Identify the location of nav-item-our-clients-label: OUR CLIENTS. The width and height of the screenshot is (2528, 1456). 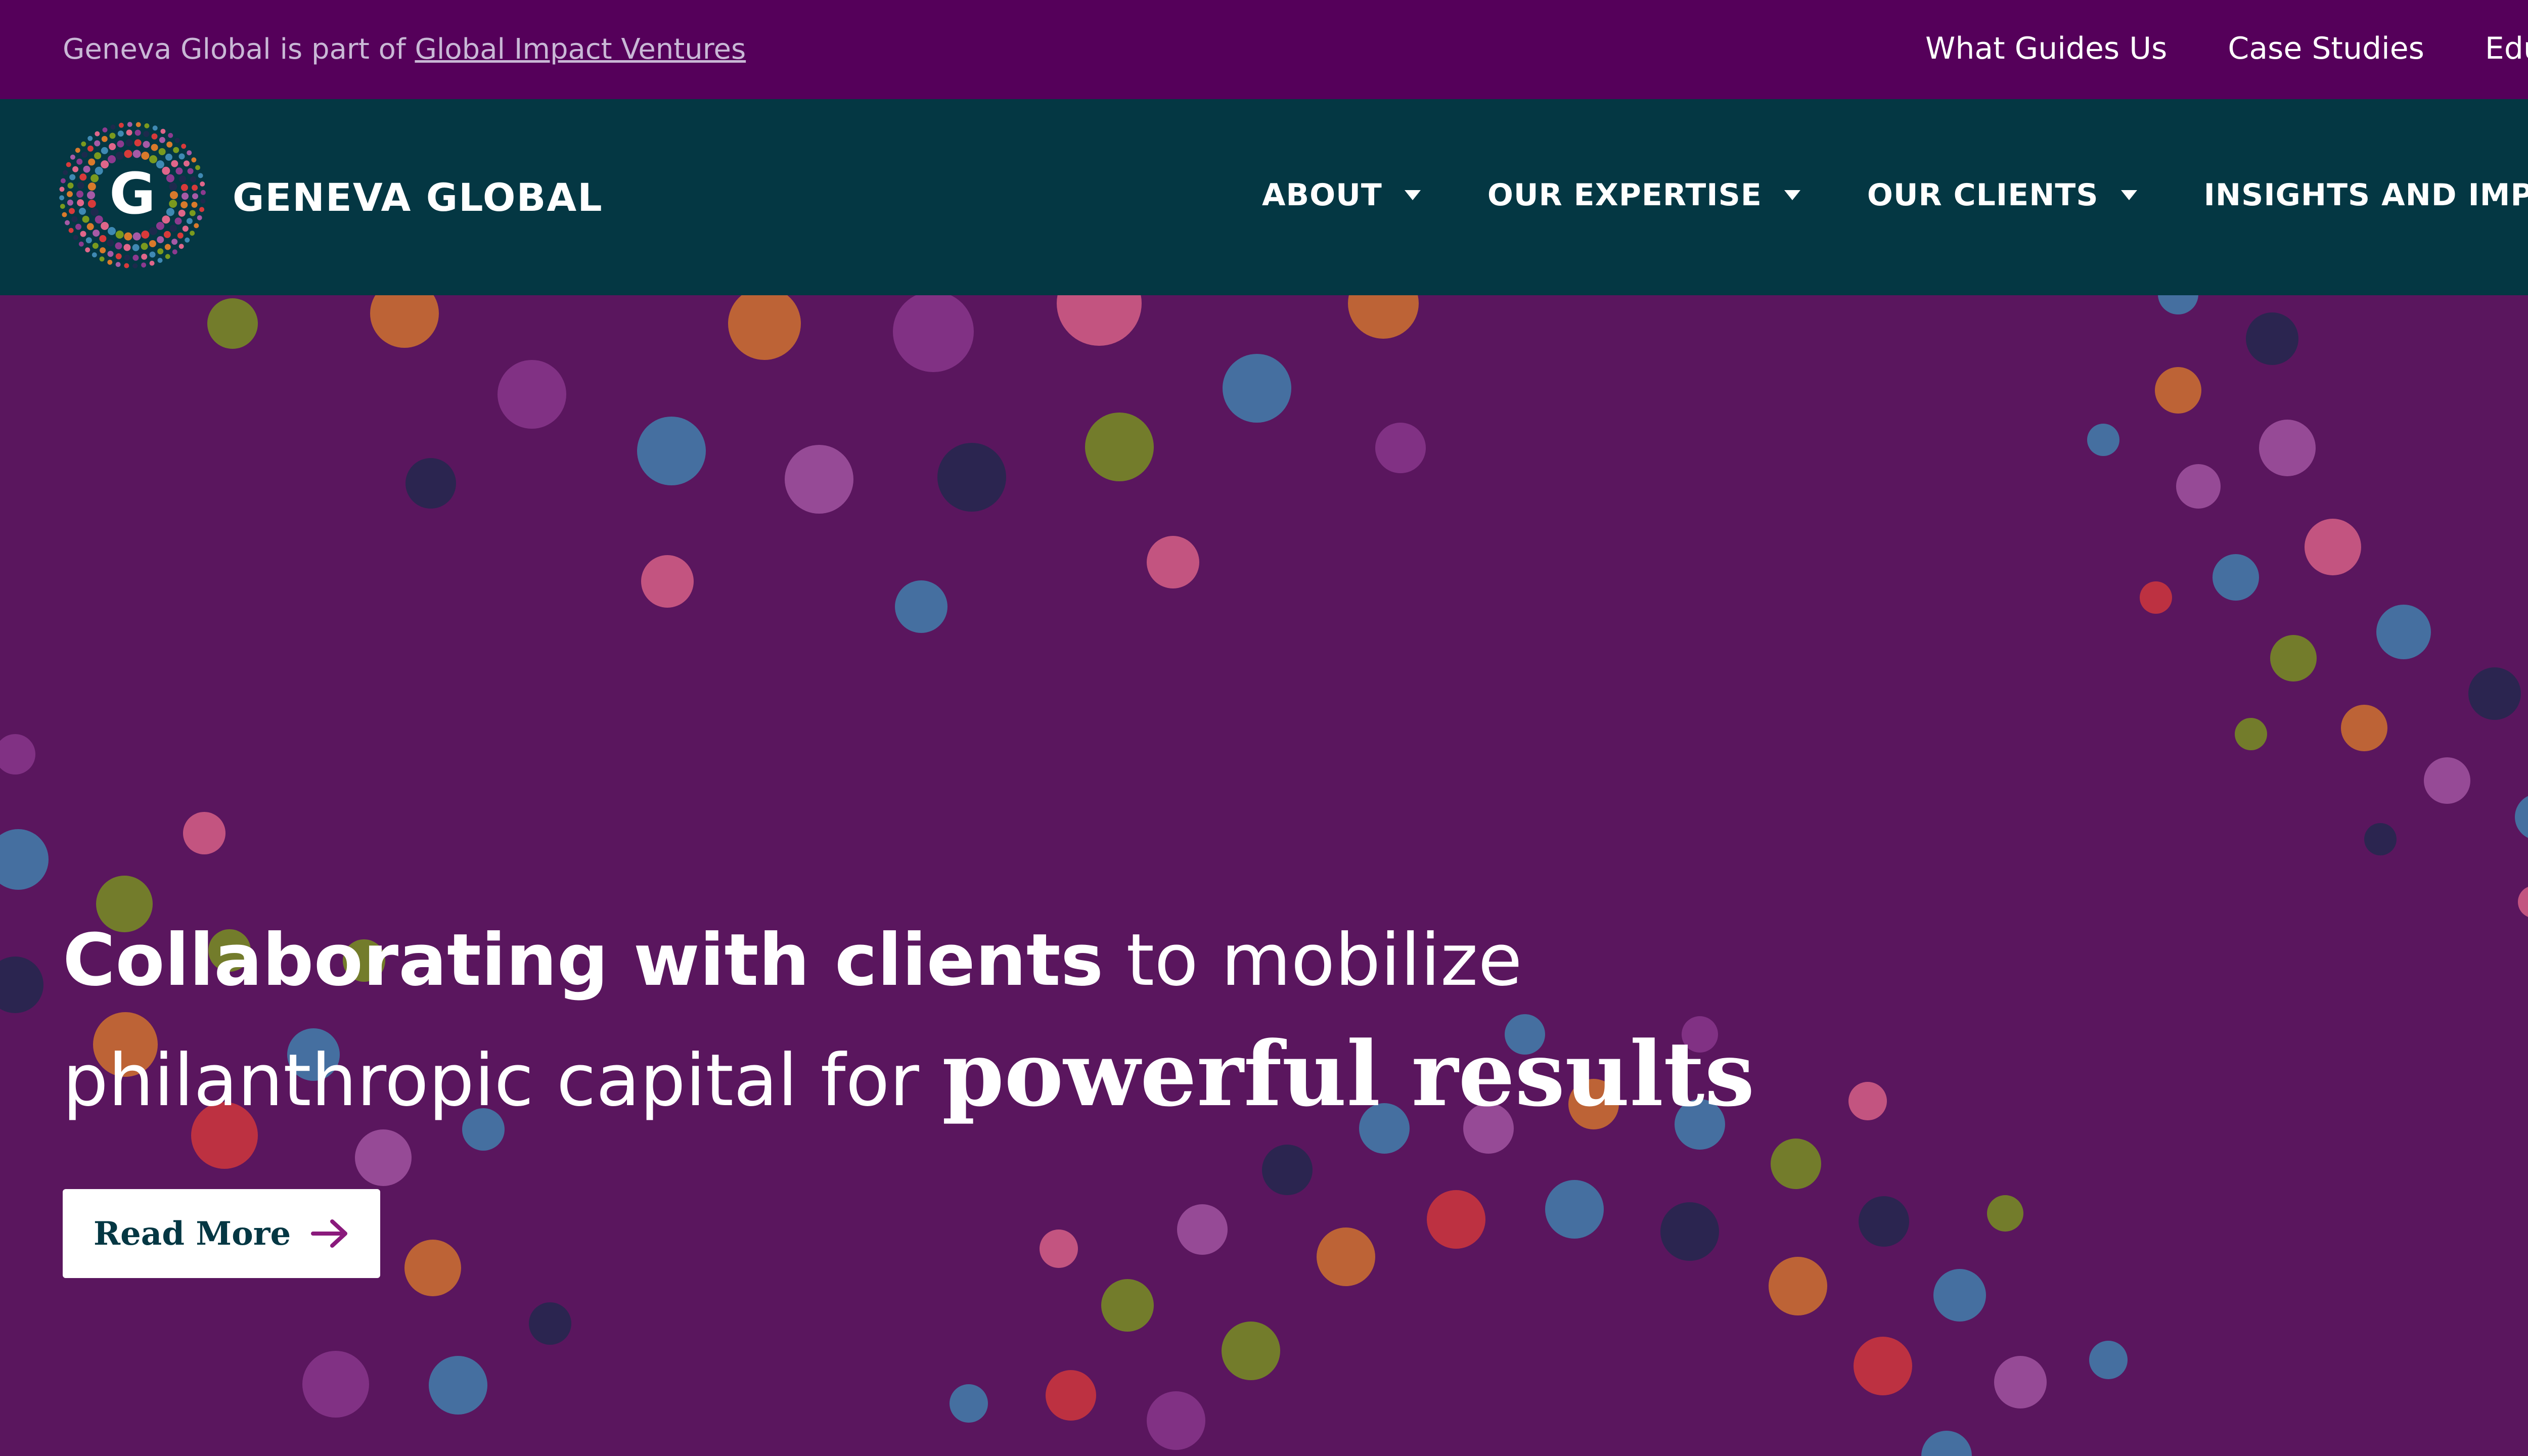
(1983, 195).